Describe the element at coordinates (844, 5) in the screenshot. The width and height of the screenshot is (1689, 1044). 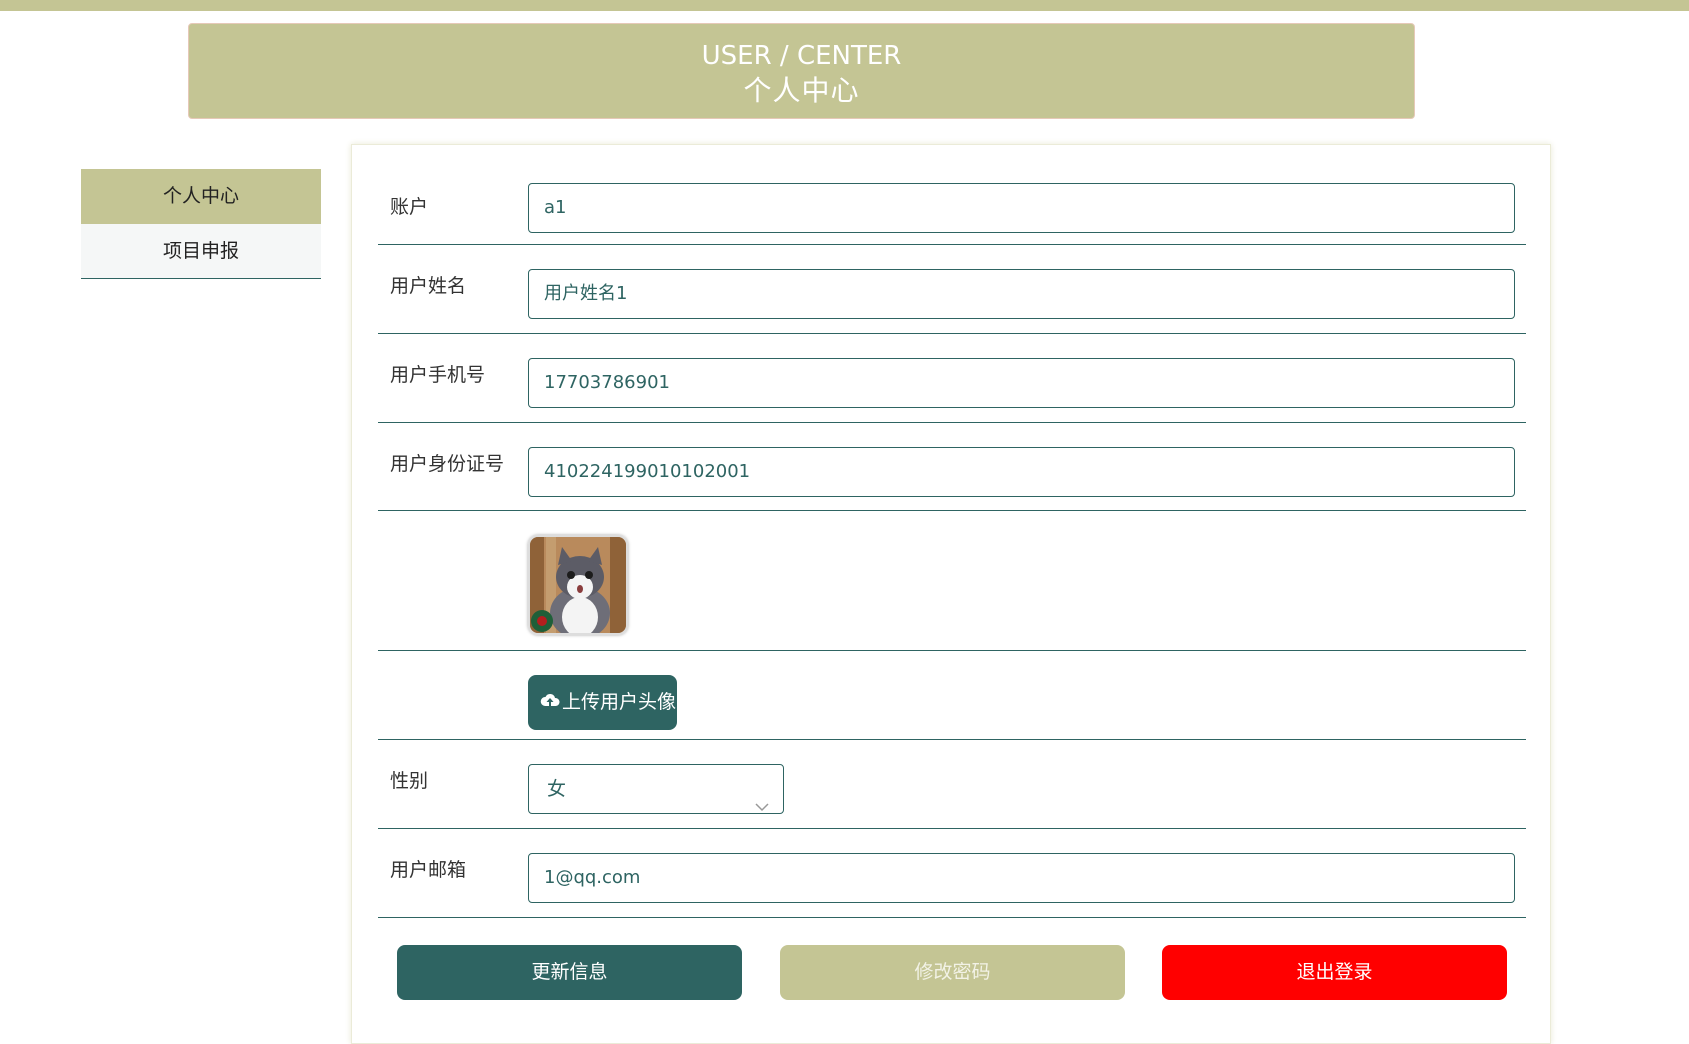
I see `top-accent-strip` at that location.